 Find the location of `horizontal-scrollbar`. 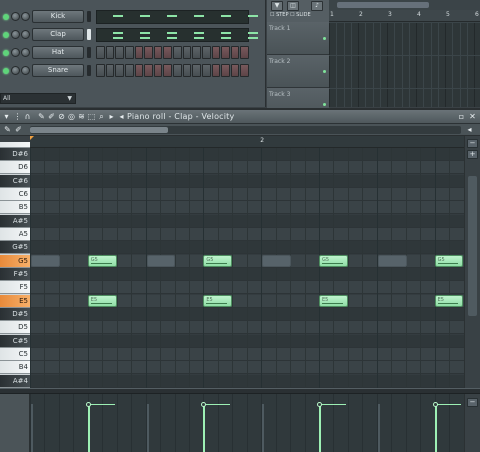

horizontal-scrollbar is located at coordinates (245, 130).